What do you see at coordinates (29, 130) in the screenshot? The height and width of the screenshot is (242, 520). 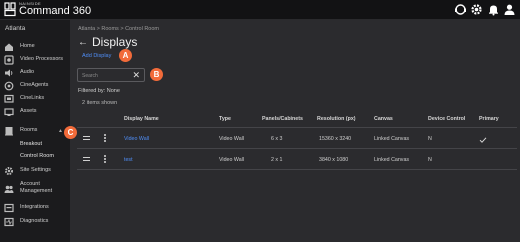 I see `sidebar-item-label: Rooms` at bounding box center [29, 130].